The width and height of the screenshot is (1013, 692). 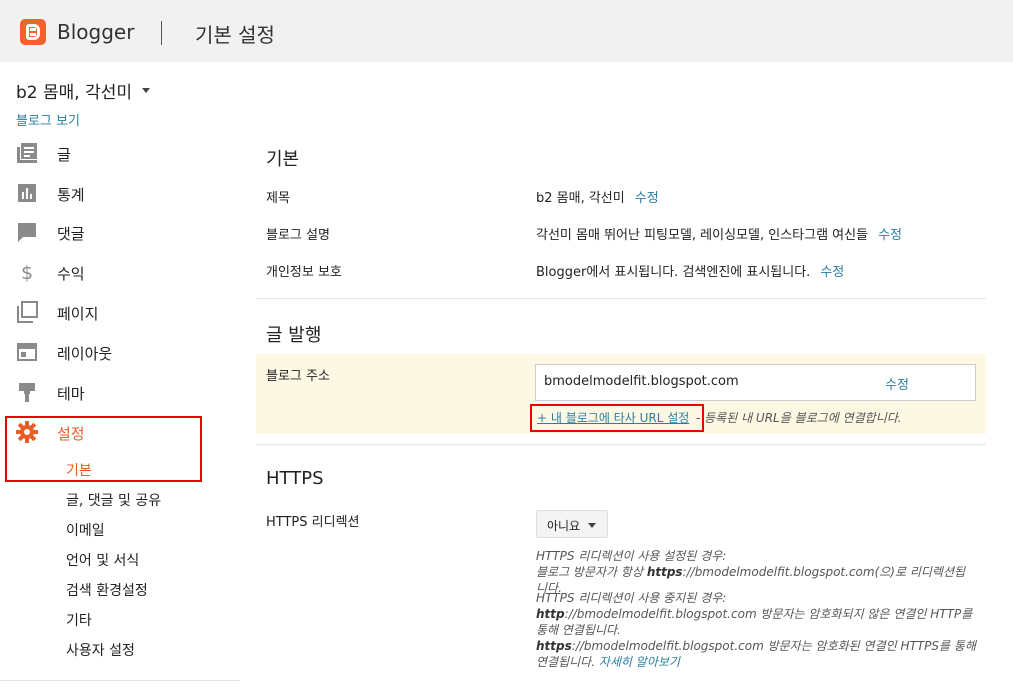 What do you see at coordinates (71, 233) in the screenshot?
I see `sidebar-item-label: 댓글` at bounding box center [71, 233].